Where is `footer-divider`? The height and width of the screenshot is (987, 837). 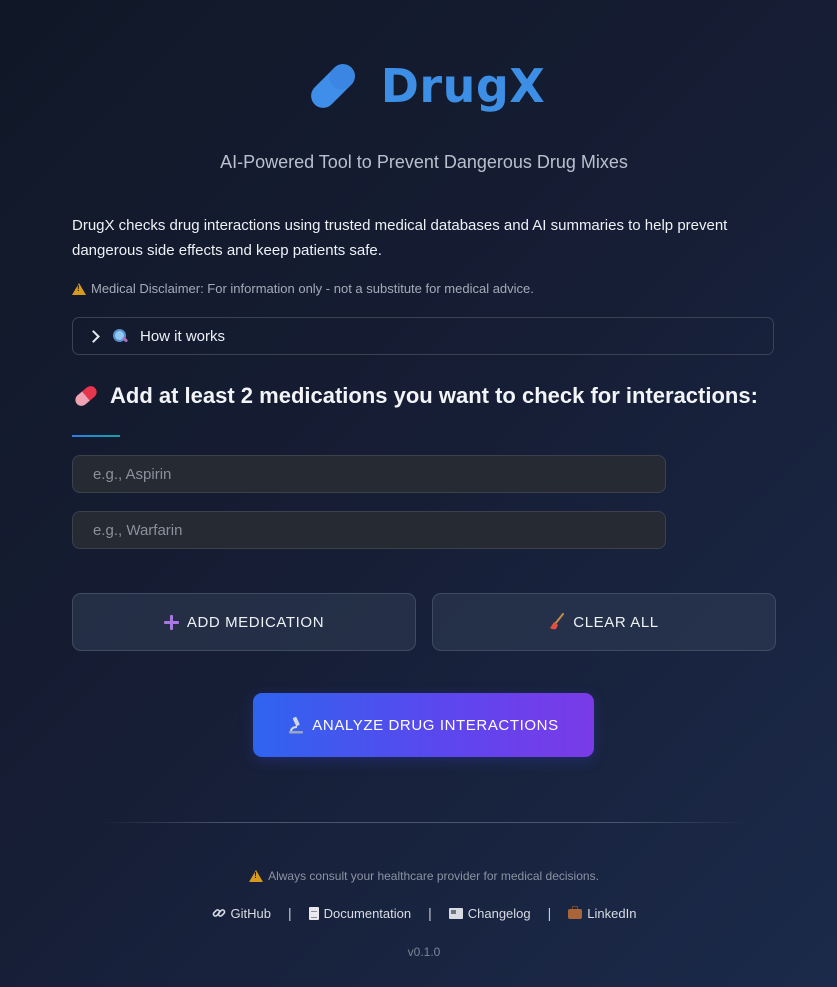
footer-divider is located at coordinates (425, 822).